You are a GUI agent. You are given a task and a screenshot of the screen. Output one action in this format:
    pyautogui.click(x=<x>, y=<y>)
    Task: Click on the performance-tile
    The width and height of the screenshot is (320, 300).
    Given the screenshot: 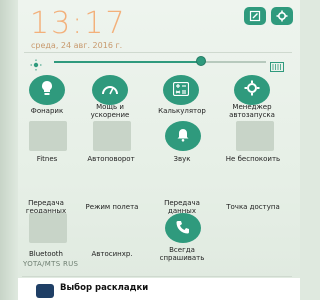 What is the action you would take?
    pyautogui.click(x=110, y=90)
    